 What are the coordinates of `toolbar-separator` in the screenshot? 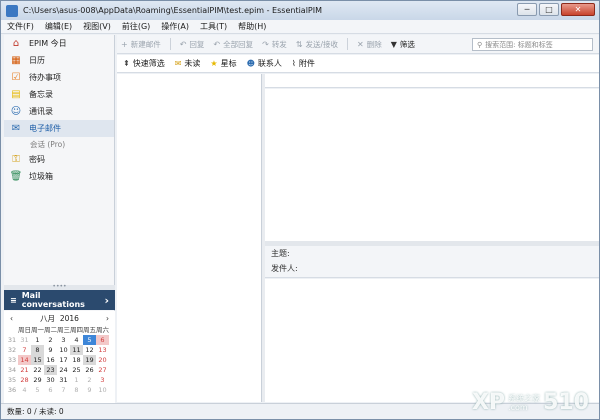 It's located at (348, 44).